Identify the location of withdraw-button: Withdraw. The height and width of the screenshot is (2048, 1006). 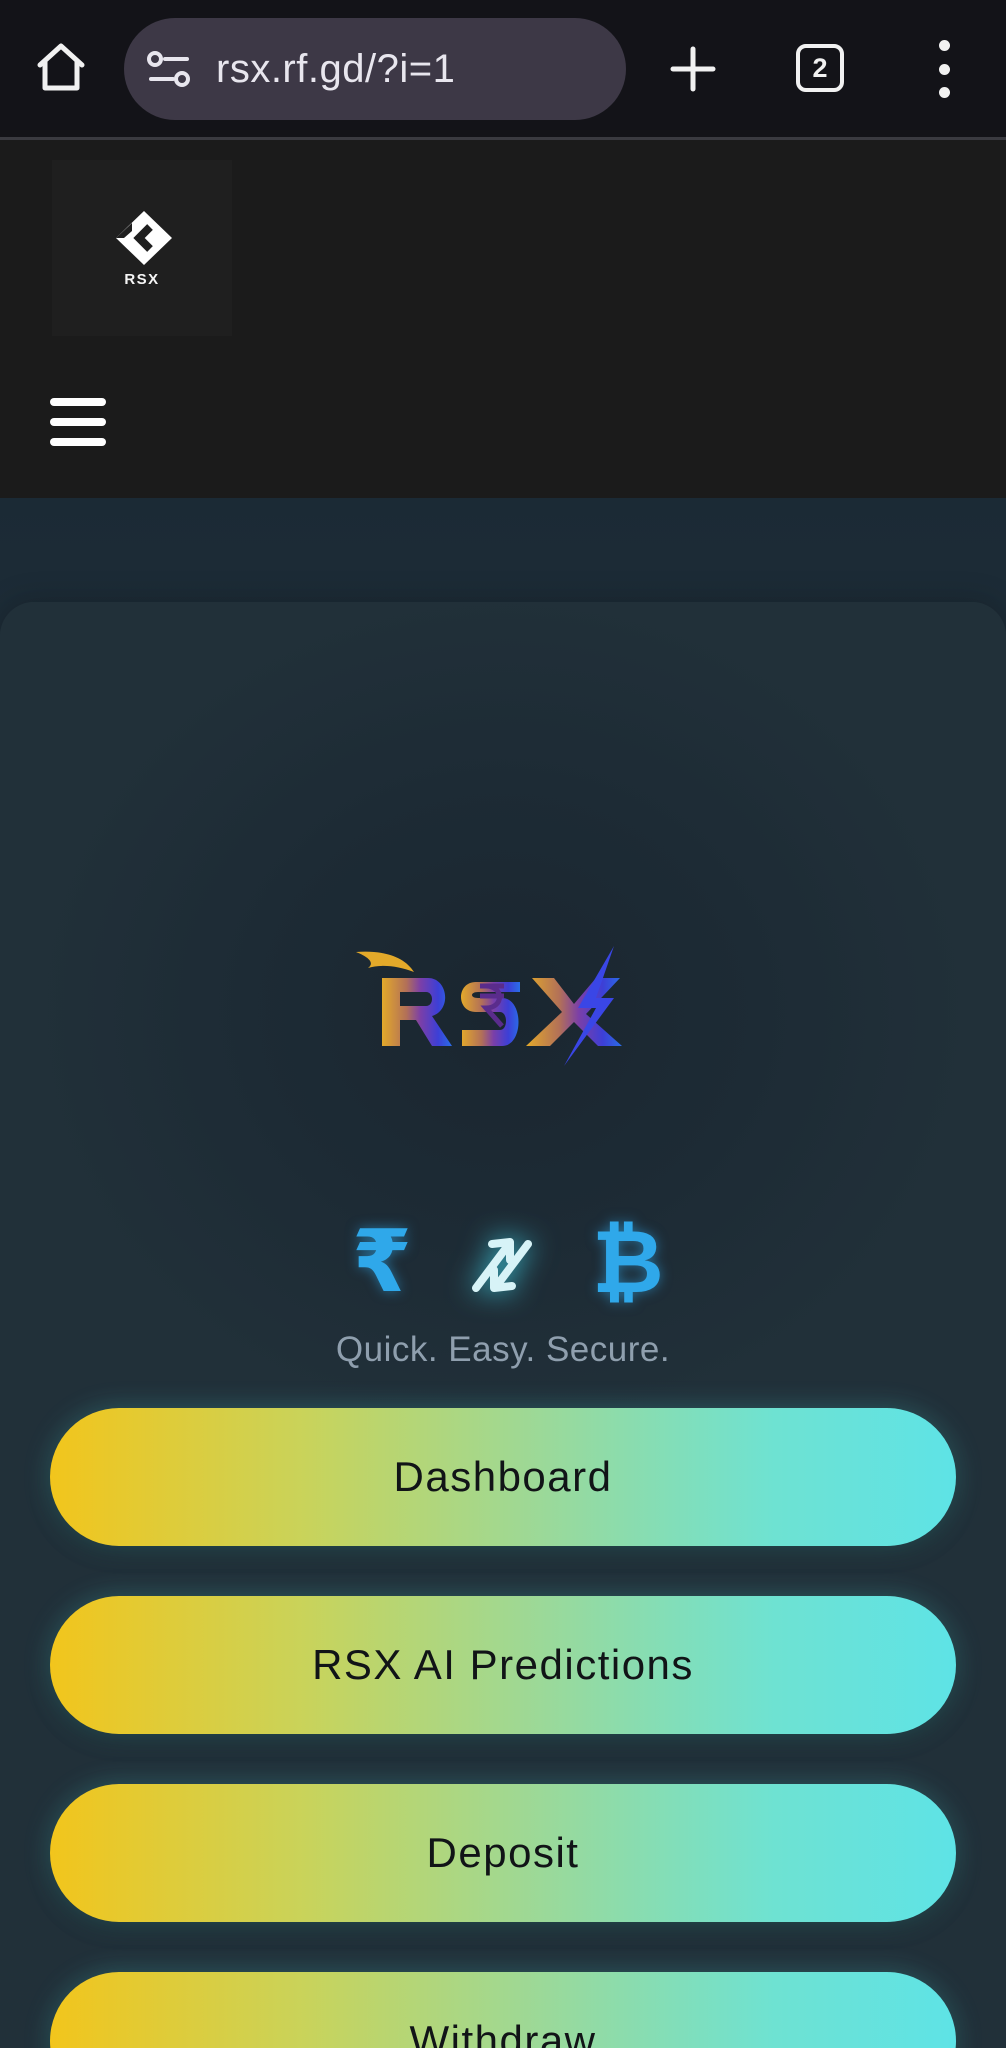
(503, 2010).